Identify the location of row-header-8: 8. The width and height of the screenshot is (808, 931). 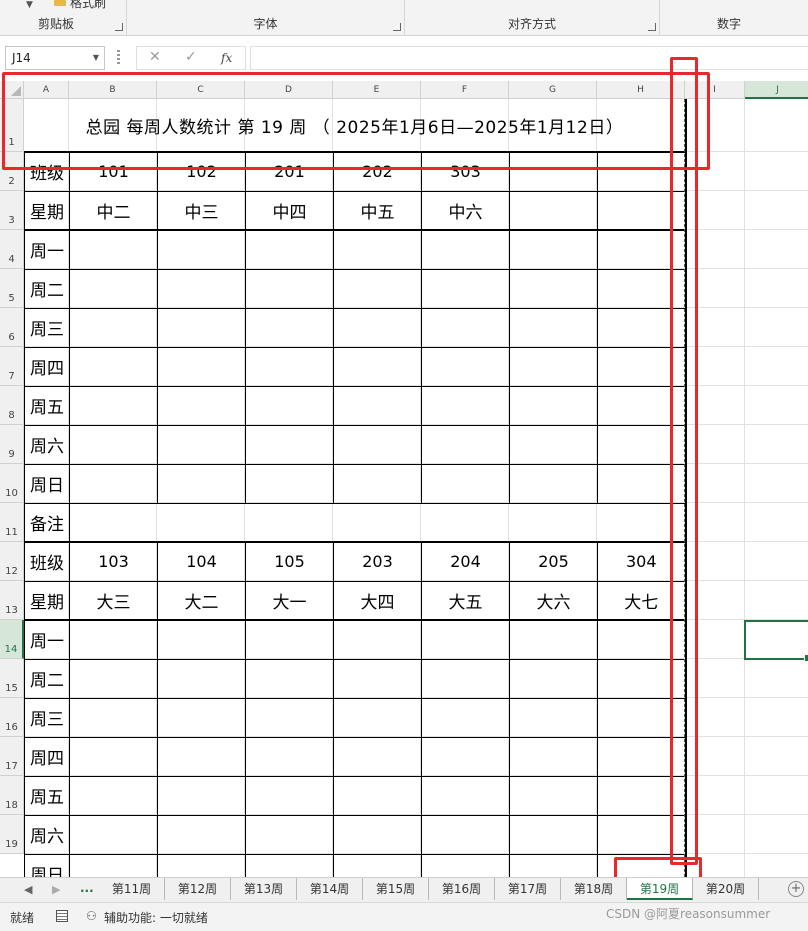
(12, 405).